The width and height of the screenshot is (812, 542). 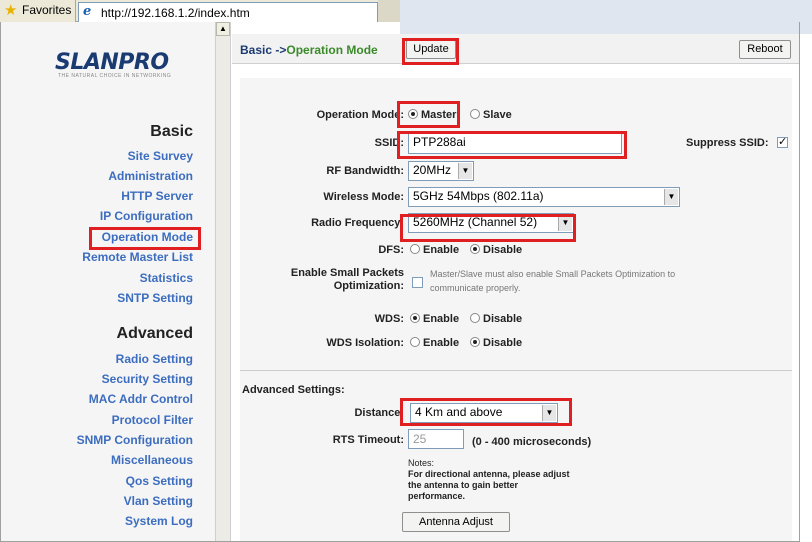 I want to click on new-tab-button, so click(x=389, y=11).